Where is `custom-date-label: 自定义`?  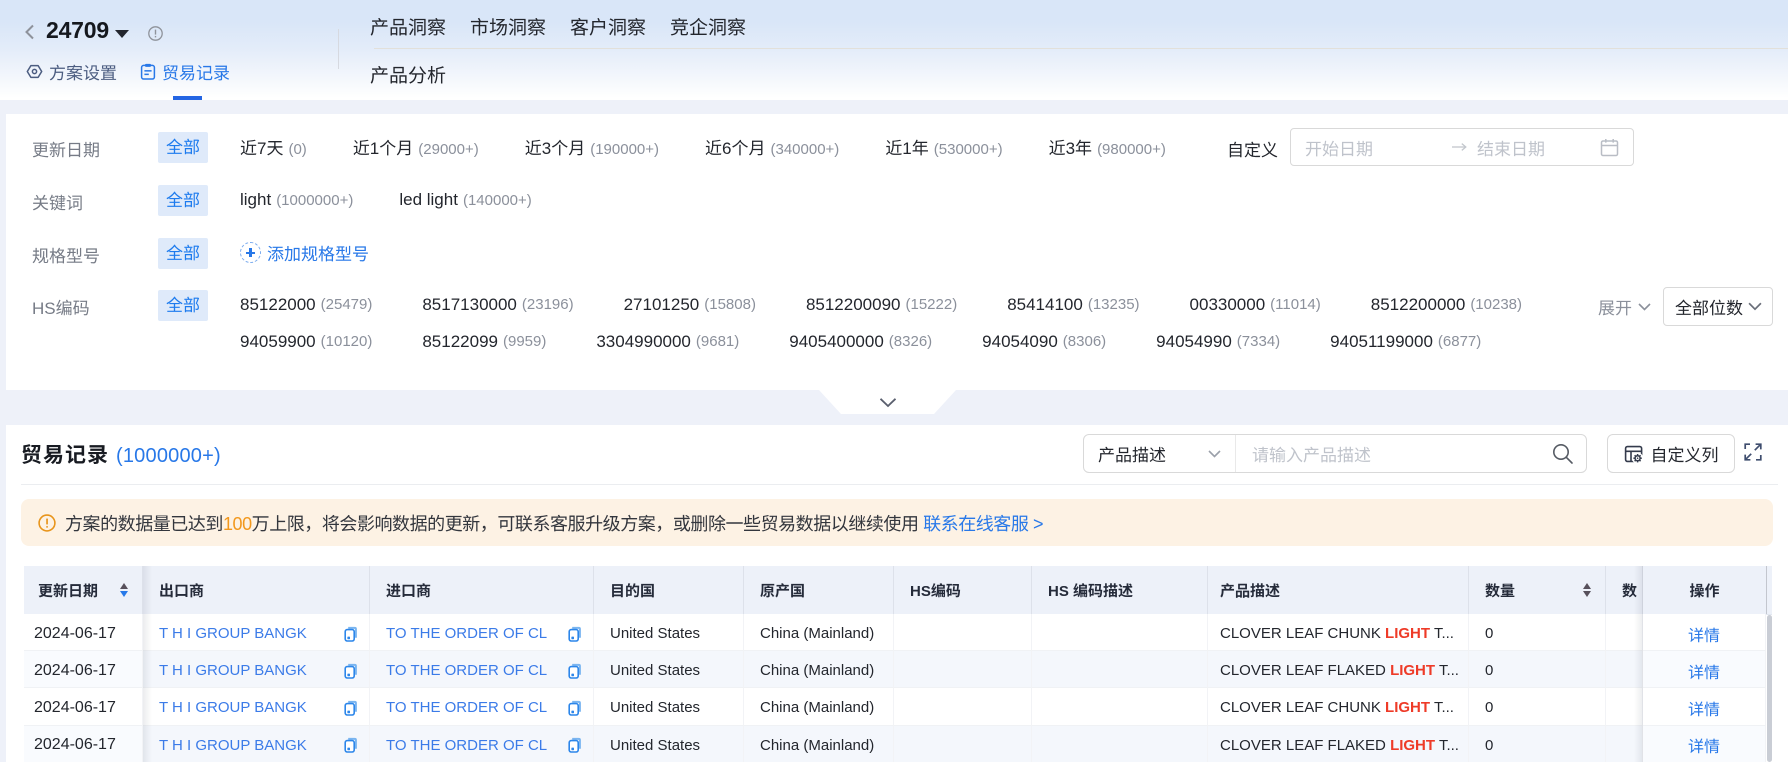 custom-date-label: 自定义 is located at coordinates (1252, 148).